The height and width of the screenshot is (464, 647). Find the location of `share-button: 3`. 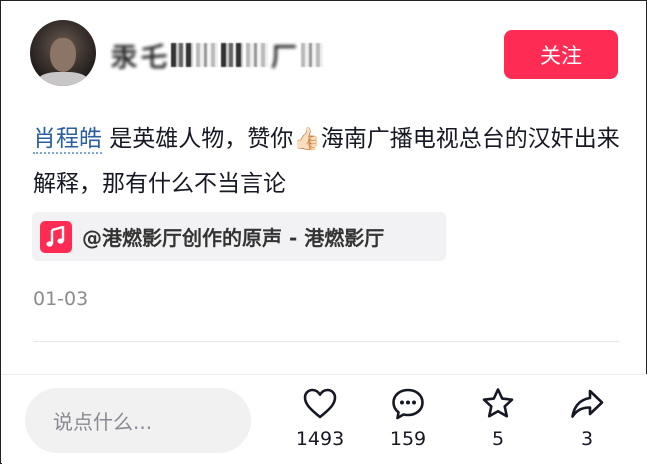

share-button: 3 is located at coordinates (587, 421).